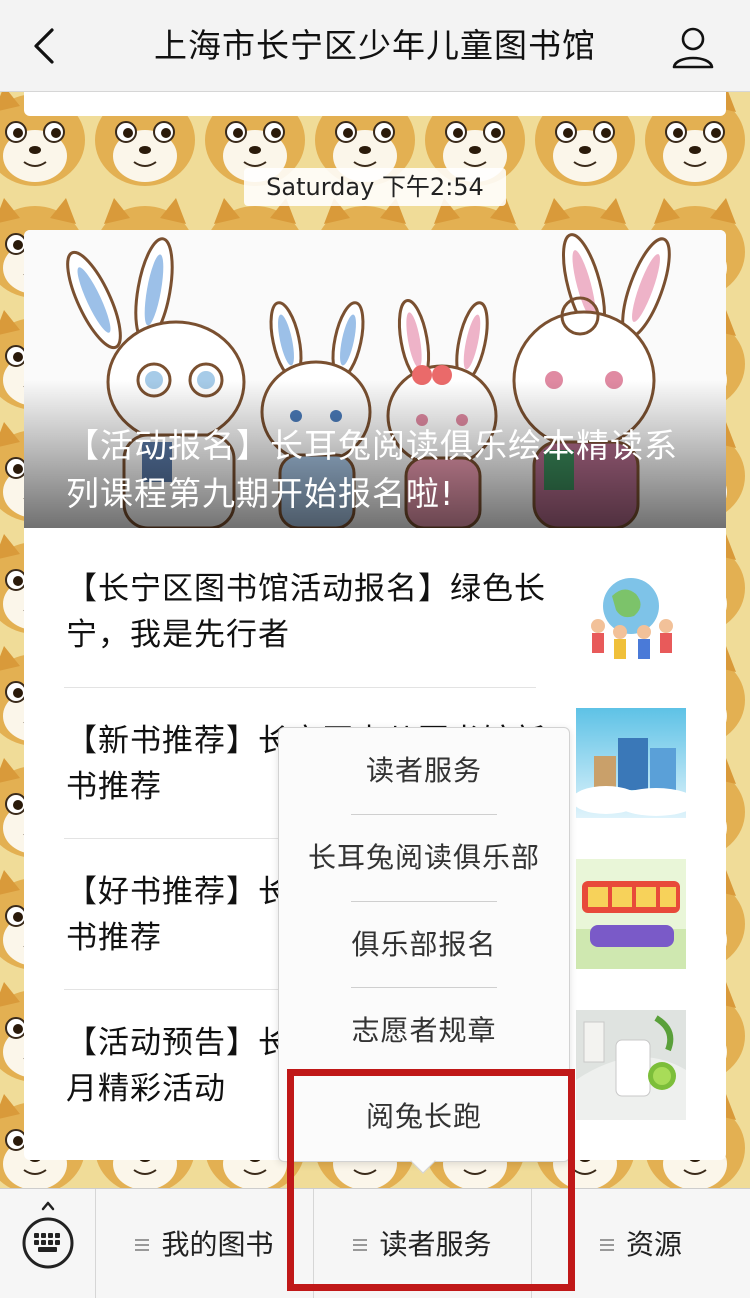 This screenshot has height=1298, width=750. Describe the element at coordinates (631, 1065) in the screenshot. I see `summer-drink-thumbnail` at that location.